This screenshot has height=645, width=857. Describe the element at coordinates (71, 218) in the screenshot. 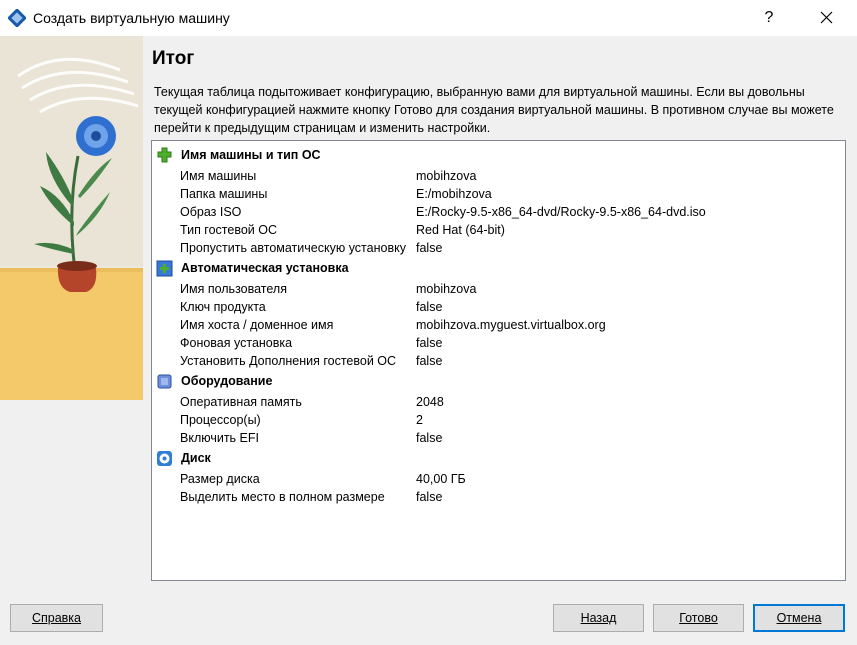

I see `wizard-illustration` at that location.